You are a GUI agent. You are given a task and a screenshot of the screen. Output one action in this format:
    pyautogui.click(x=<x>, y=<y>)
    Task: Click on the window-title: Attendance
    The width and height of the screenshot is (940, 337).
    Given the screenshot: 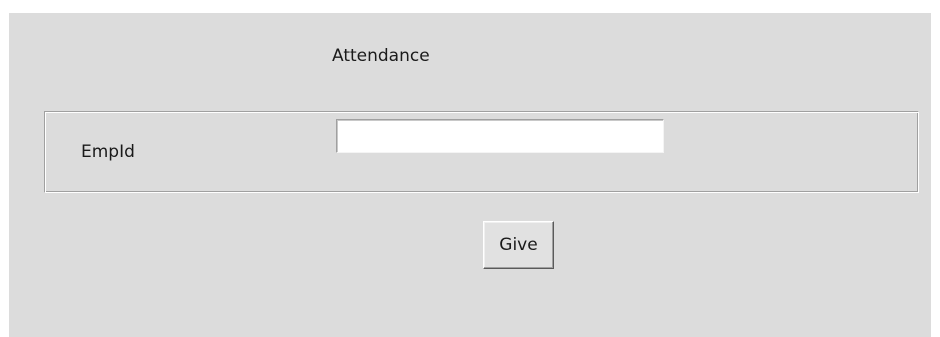 What is the action you would take?
    pyautogui.click(x=381, y=56)
    